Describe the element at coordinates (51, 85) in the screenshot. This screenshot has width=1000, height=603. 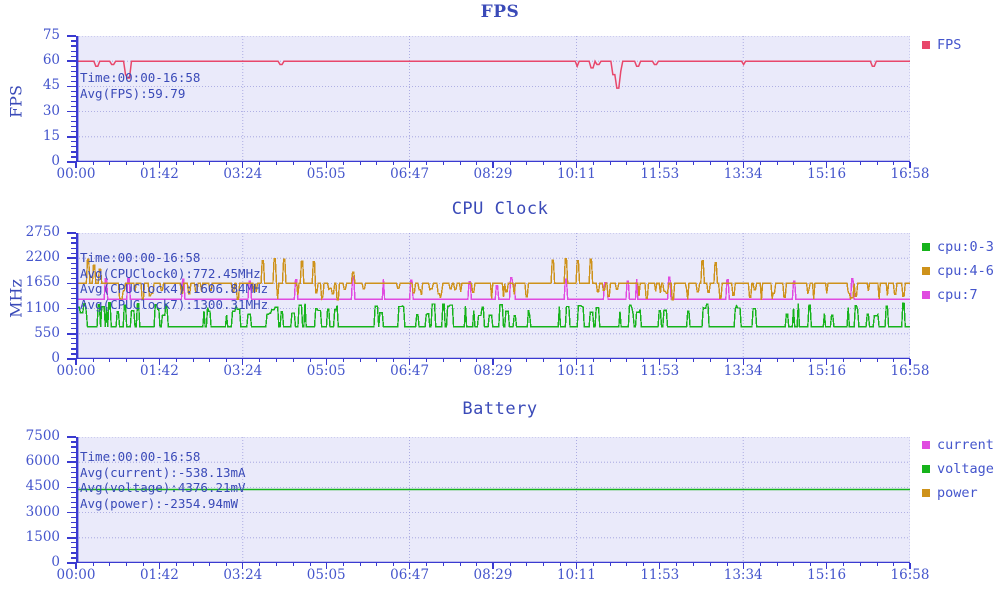
I see `fps-y-tick: 45` at that location.